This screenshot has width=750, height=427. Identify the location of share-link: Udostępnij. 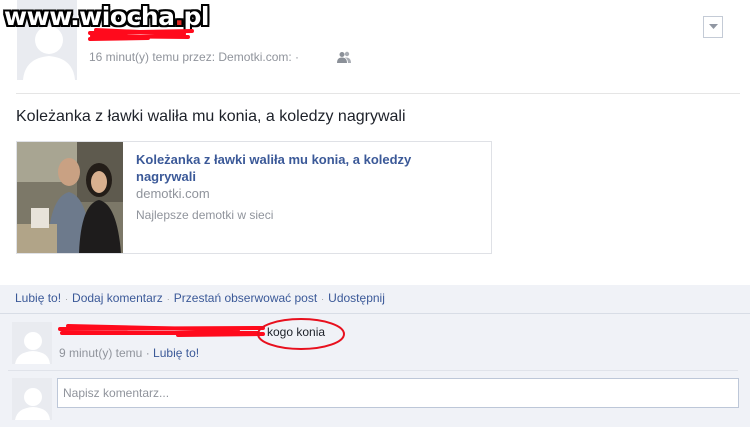
(356, 298).